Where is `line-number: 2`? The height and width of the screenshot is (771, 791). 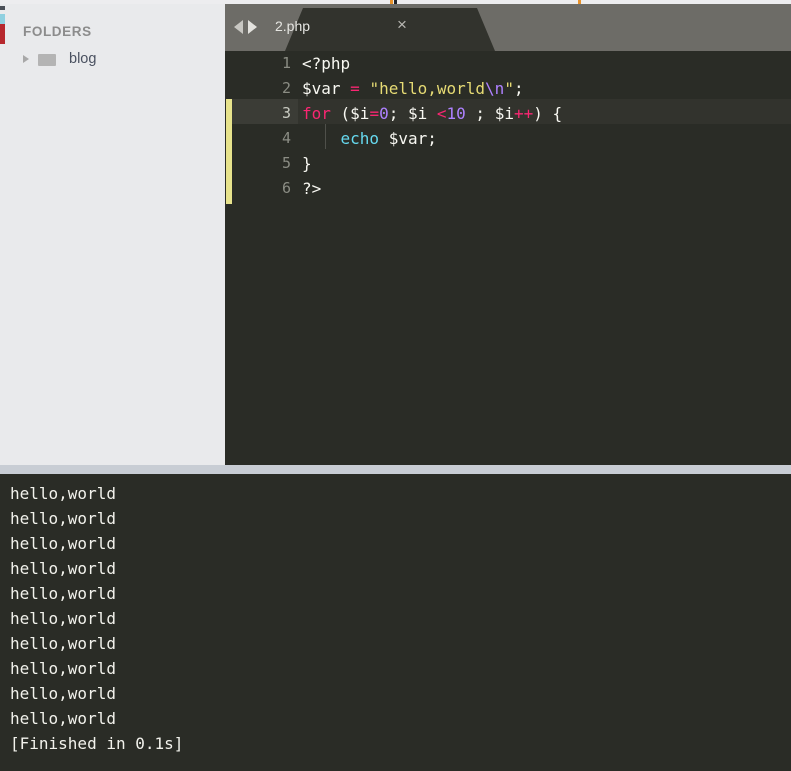 line-number: 2 is located at coordinates (286, 88).